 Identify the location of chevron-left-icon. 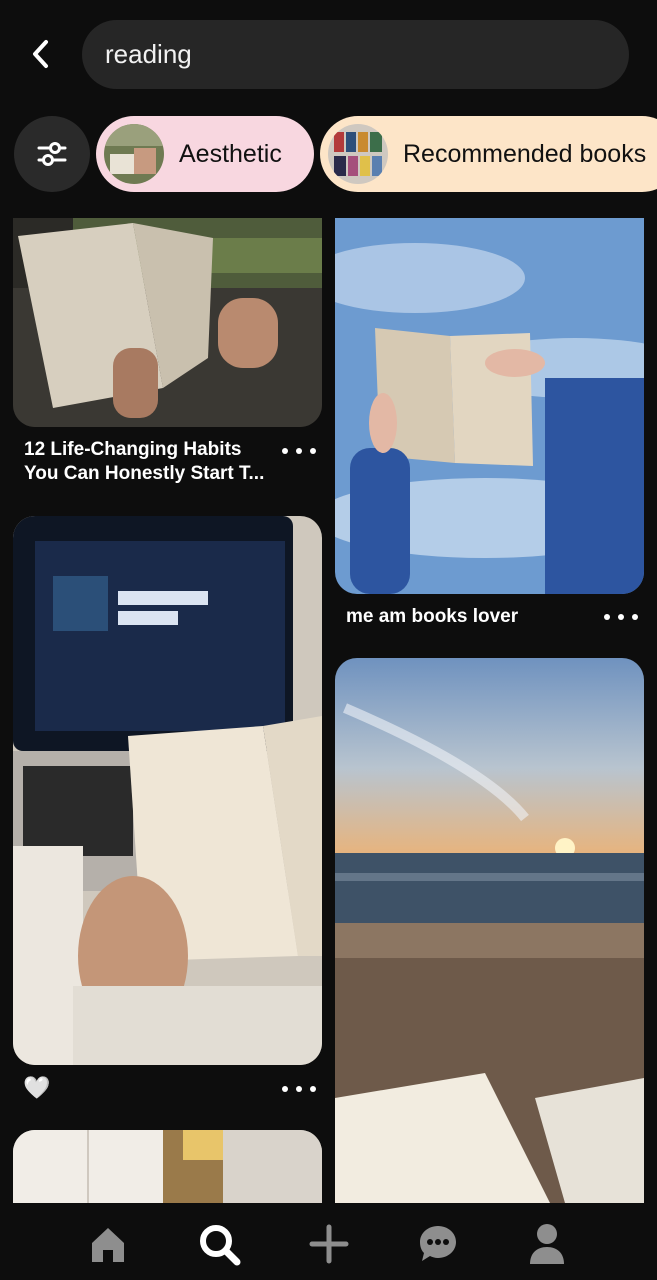
(40, 54).